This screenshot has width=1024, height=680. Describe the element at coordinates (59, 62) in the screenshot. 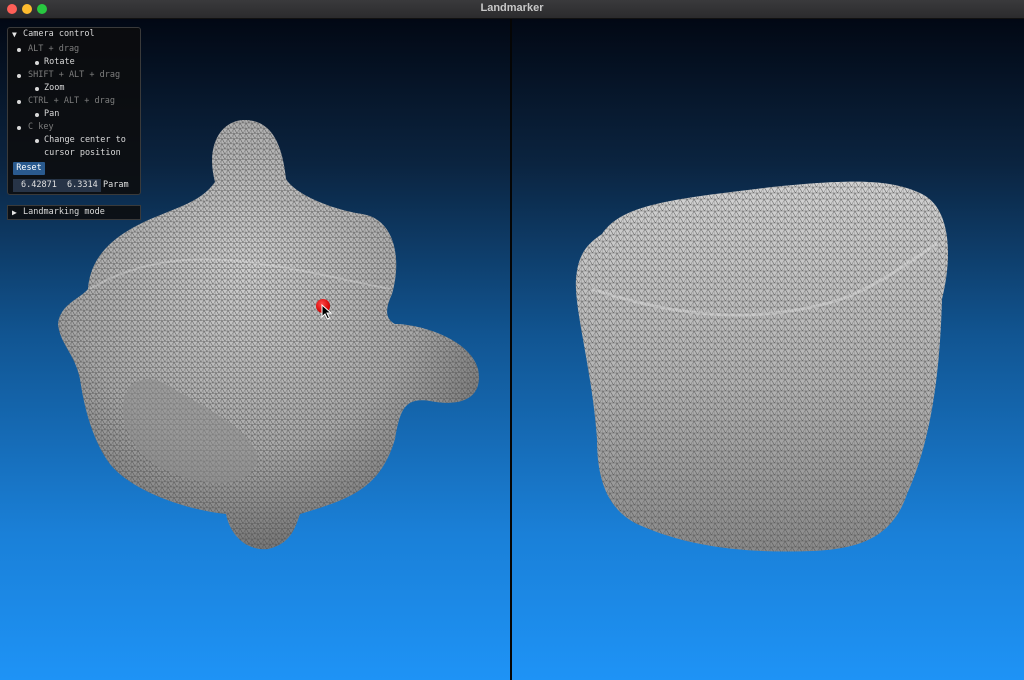

I see `rotate-action: Rotate` at that location.